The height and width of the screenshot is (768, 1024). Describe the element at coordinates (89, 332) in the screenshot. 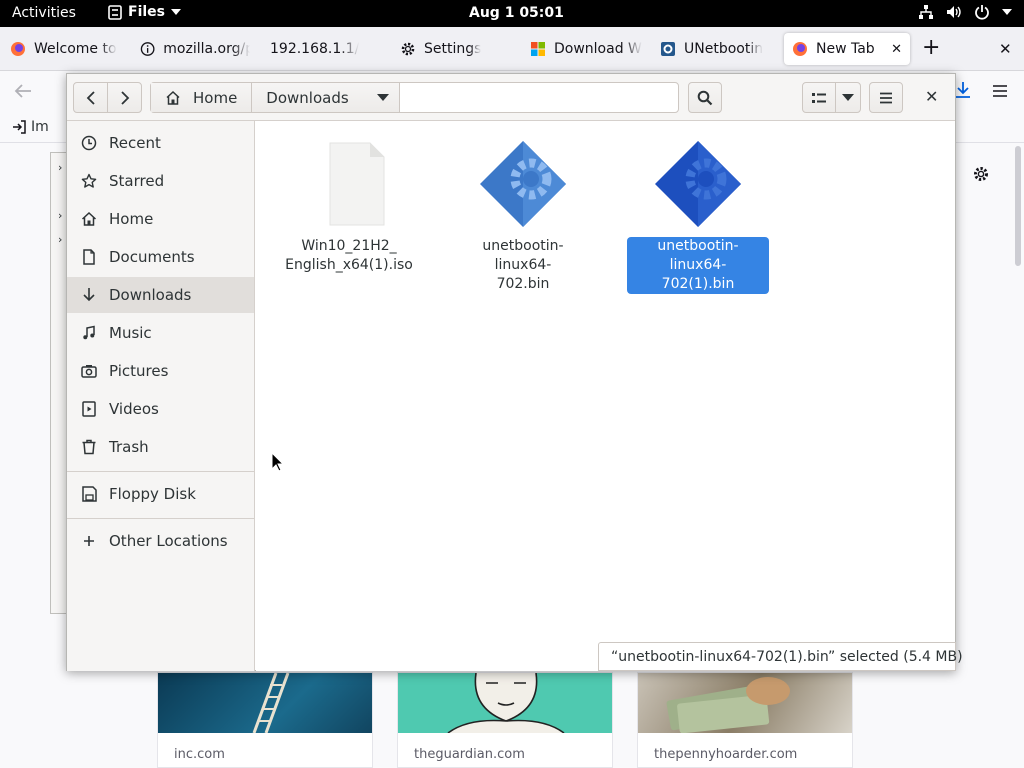

I see `music-icon` at that location.